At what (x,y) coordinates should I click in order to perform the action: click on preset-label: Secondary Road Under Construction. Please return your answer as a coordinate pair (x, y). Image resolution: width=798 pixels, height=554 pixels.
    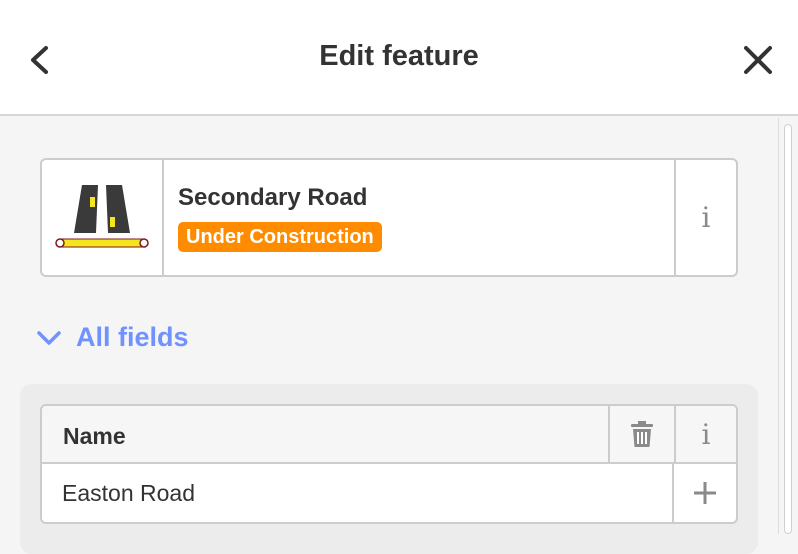
    Looking at the image, I should click on (419, 217).